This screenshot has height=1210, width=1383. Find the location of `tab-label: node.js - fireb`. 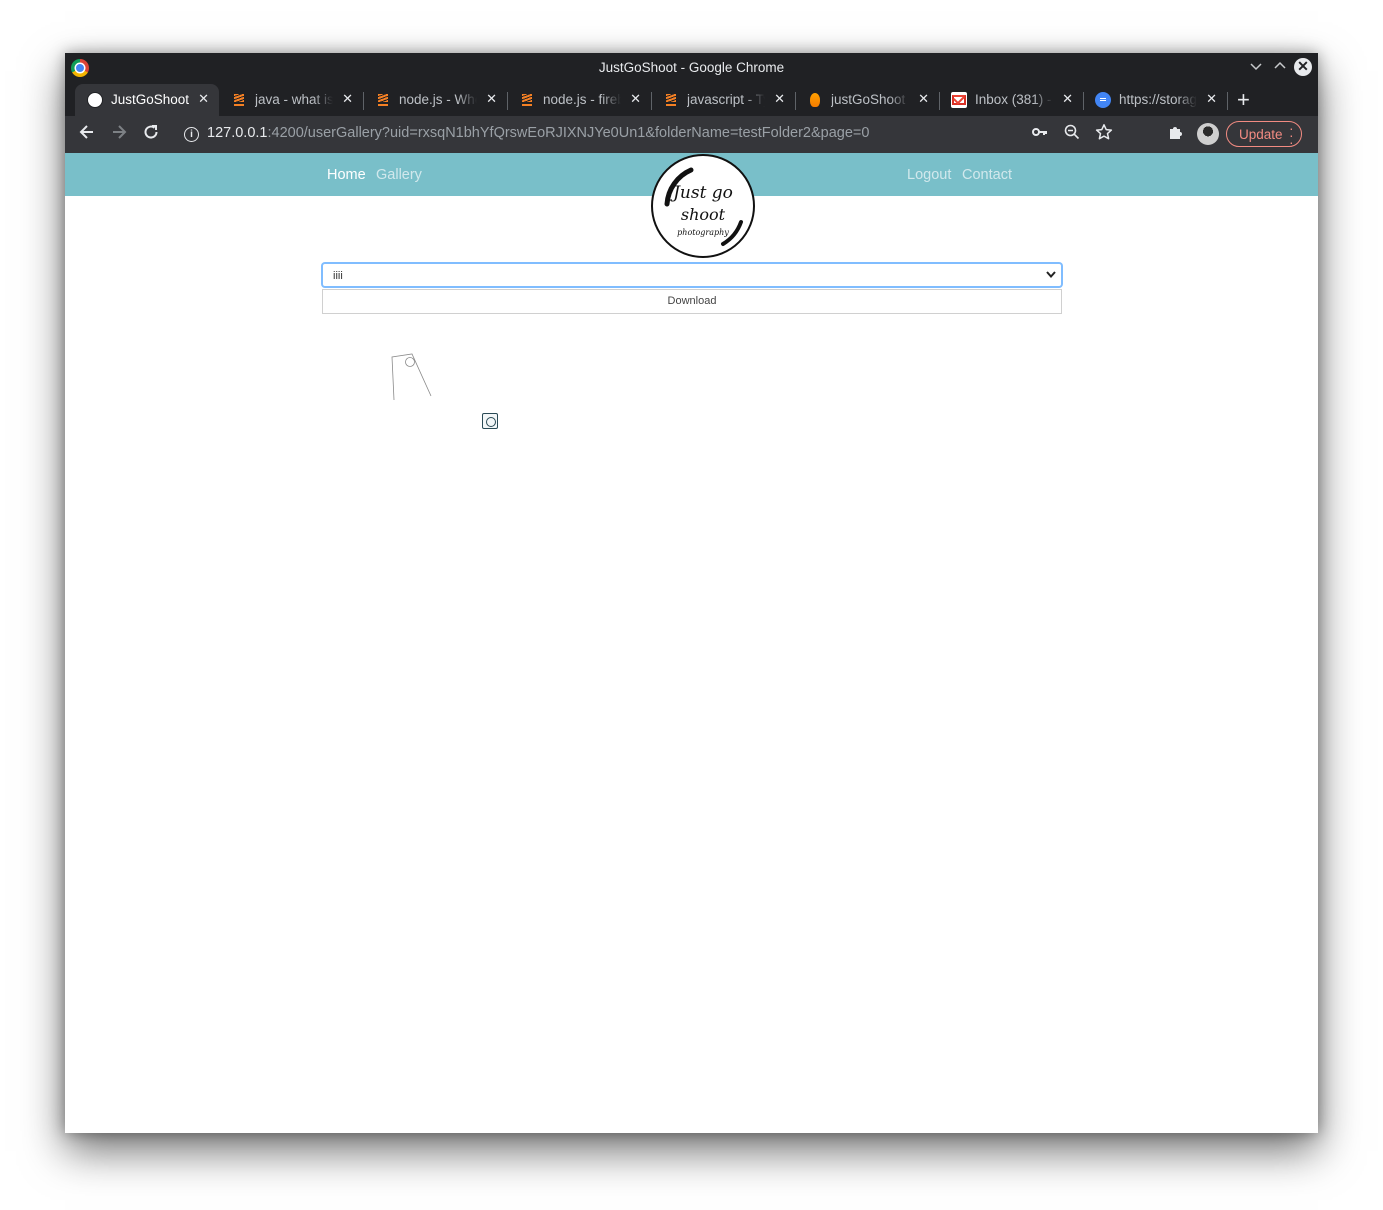

tab-label: node.js - fireb is located at coordinates (582, 99).